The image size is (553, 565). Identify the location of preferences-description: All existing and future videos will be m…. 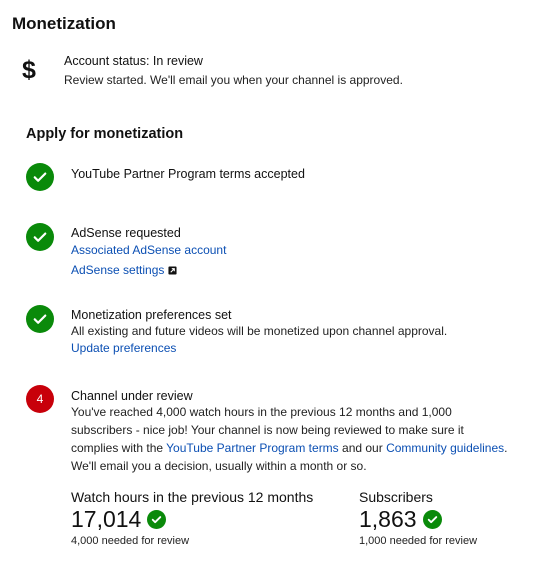
(259, 331).